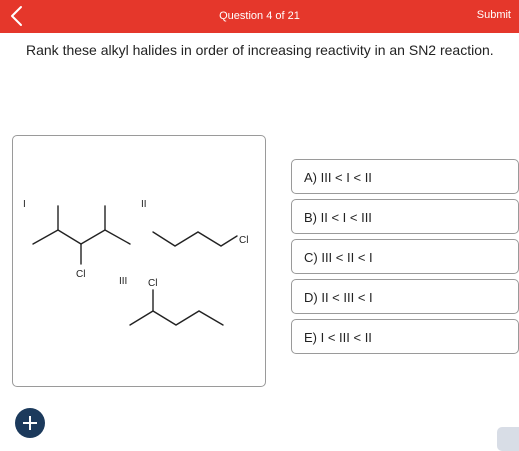 This screenshot has width=519, height=451. Describe the element at coordinates (405, 216) in the screenshot. I see `choice-b: B) II < I < III` at that location.